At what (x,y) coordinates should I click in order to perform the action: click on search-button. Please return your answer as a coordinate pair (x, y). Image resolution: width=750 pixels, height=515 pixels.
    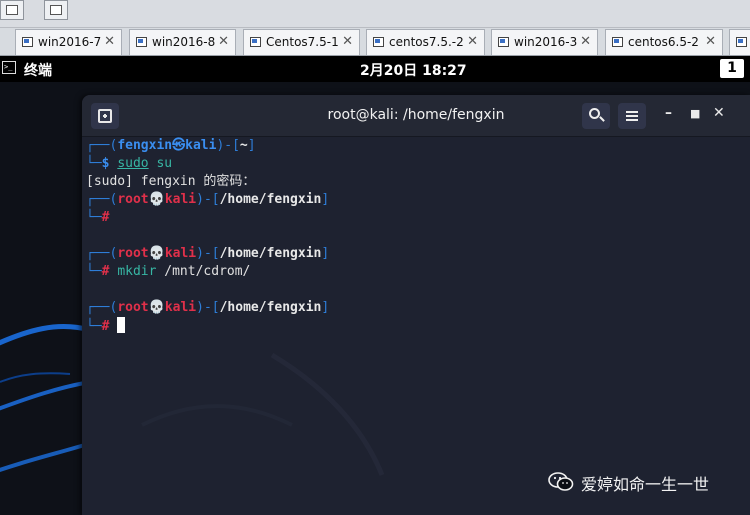
    Looking at the image, I should click on (596, 116).